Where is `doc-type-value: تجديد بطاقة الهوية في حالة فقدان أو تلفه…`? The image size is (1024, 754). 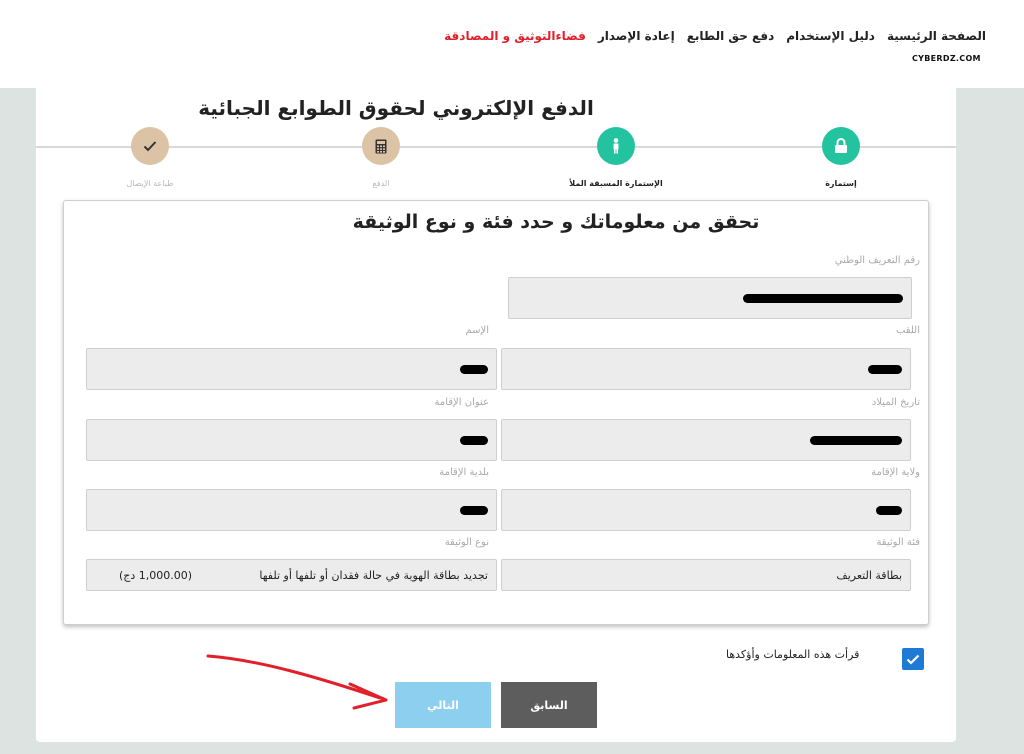
doc-type-value: تجديد بطاقة الهوية في حالة فقدان أو تلفه… is located at coordinates (373, 575).